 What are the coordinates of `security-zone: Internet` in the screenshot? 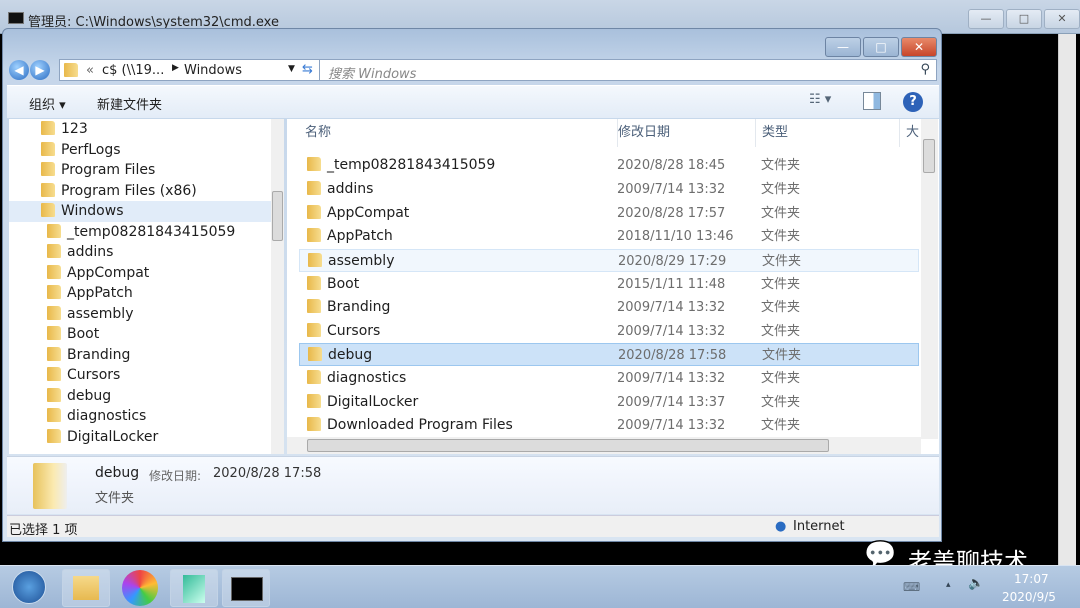 It's located at (819, 526).